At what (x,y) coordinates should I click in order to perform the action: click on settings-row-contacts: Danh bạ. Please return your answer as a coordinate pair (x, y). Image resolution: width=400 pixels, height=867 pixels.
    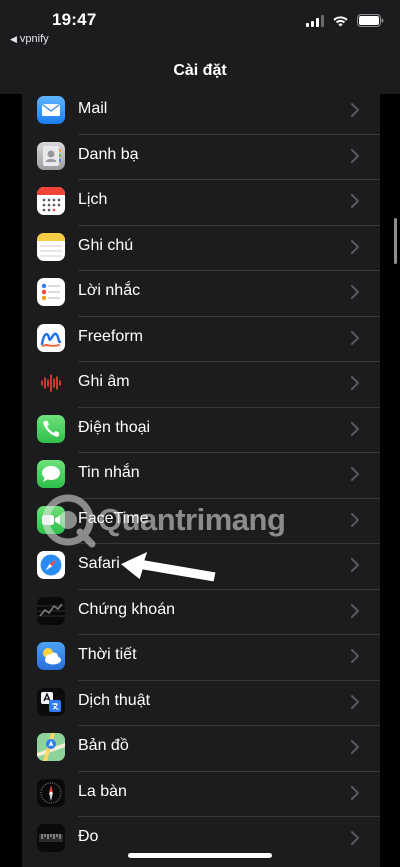
    Looking at the image, I should click on (201, 157).